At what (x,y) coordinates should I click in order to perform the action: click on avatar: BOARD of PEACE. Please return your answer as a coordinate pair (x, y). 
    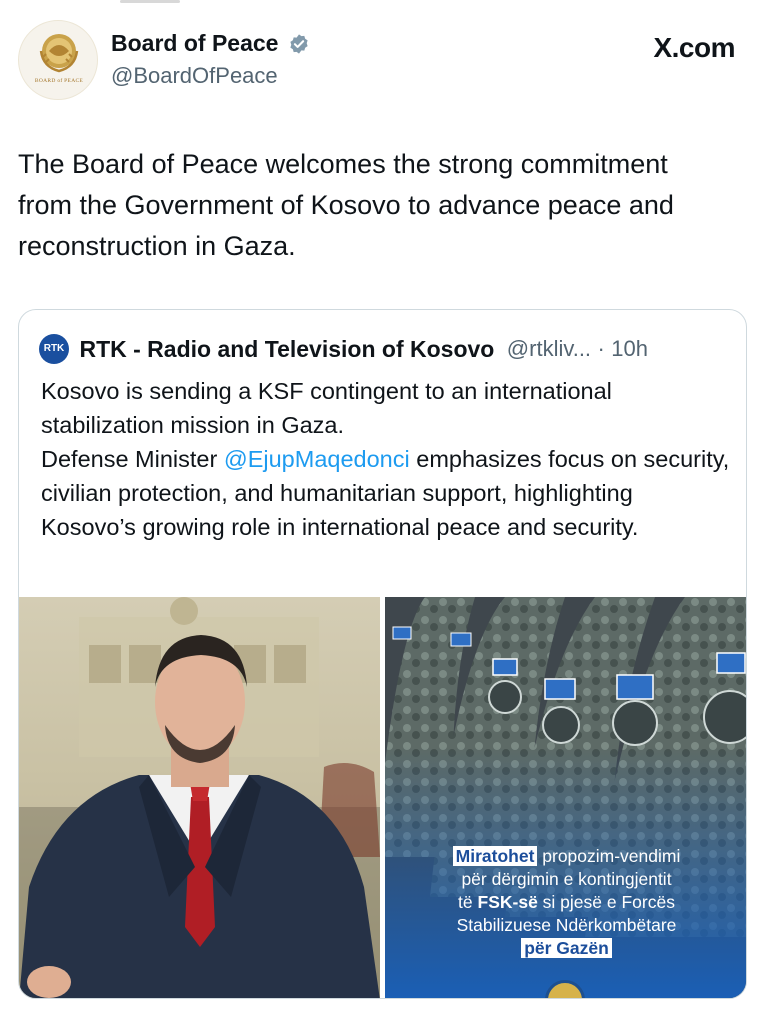
    Looking at the image, I should click on (58, 60).